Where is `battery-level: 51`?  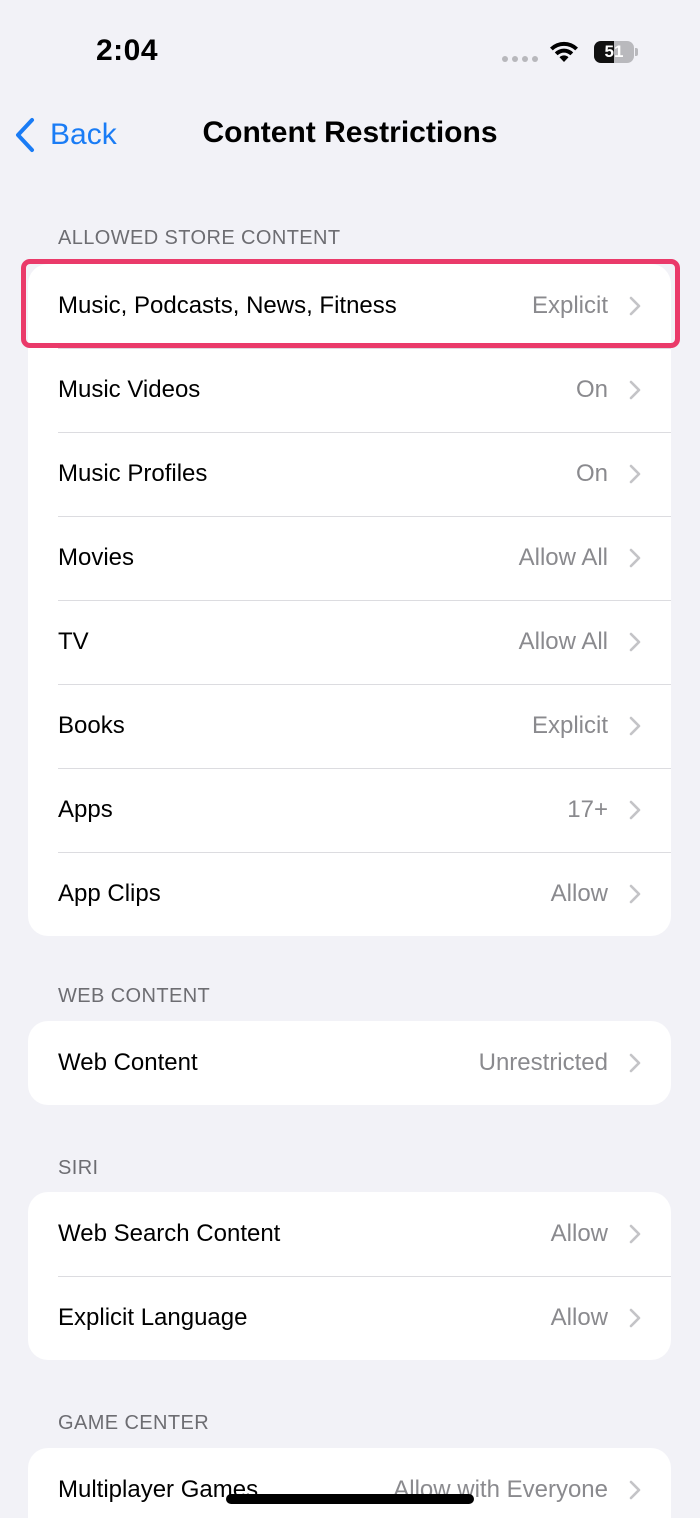 battery-level: 51 is located at coordinates (614, 51).